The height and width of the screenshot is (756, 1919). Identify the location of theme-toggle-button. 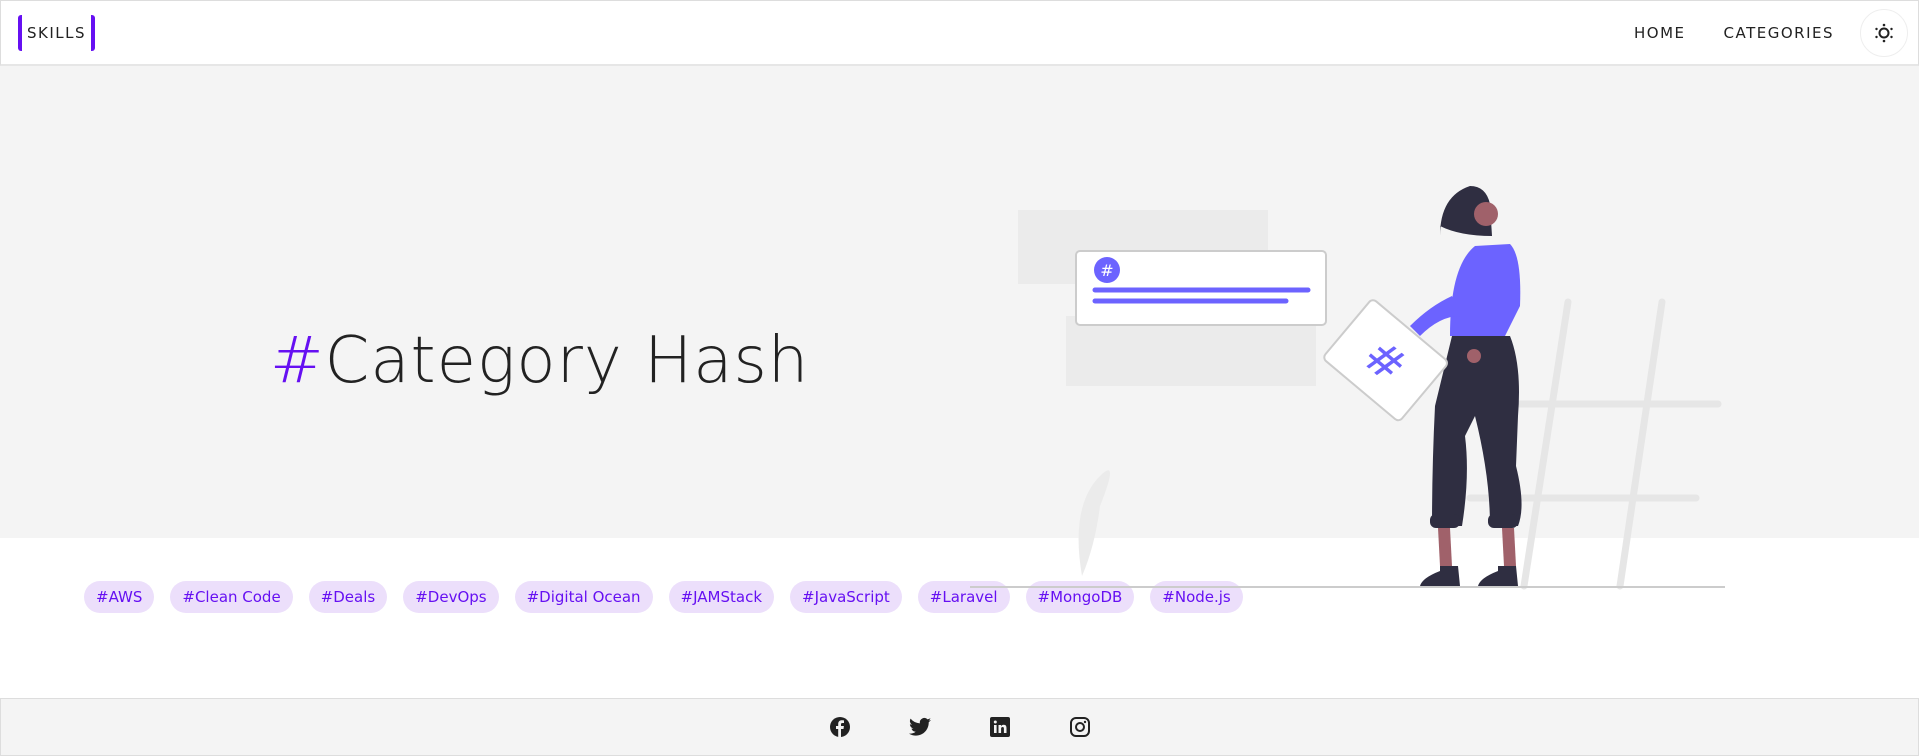
(1884, 32).